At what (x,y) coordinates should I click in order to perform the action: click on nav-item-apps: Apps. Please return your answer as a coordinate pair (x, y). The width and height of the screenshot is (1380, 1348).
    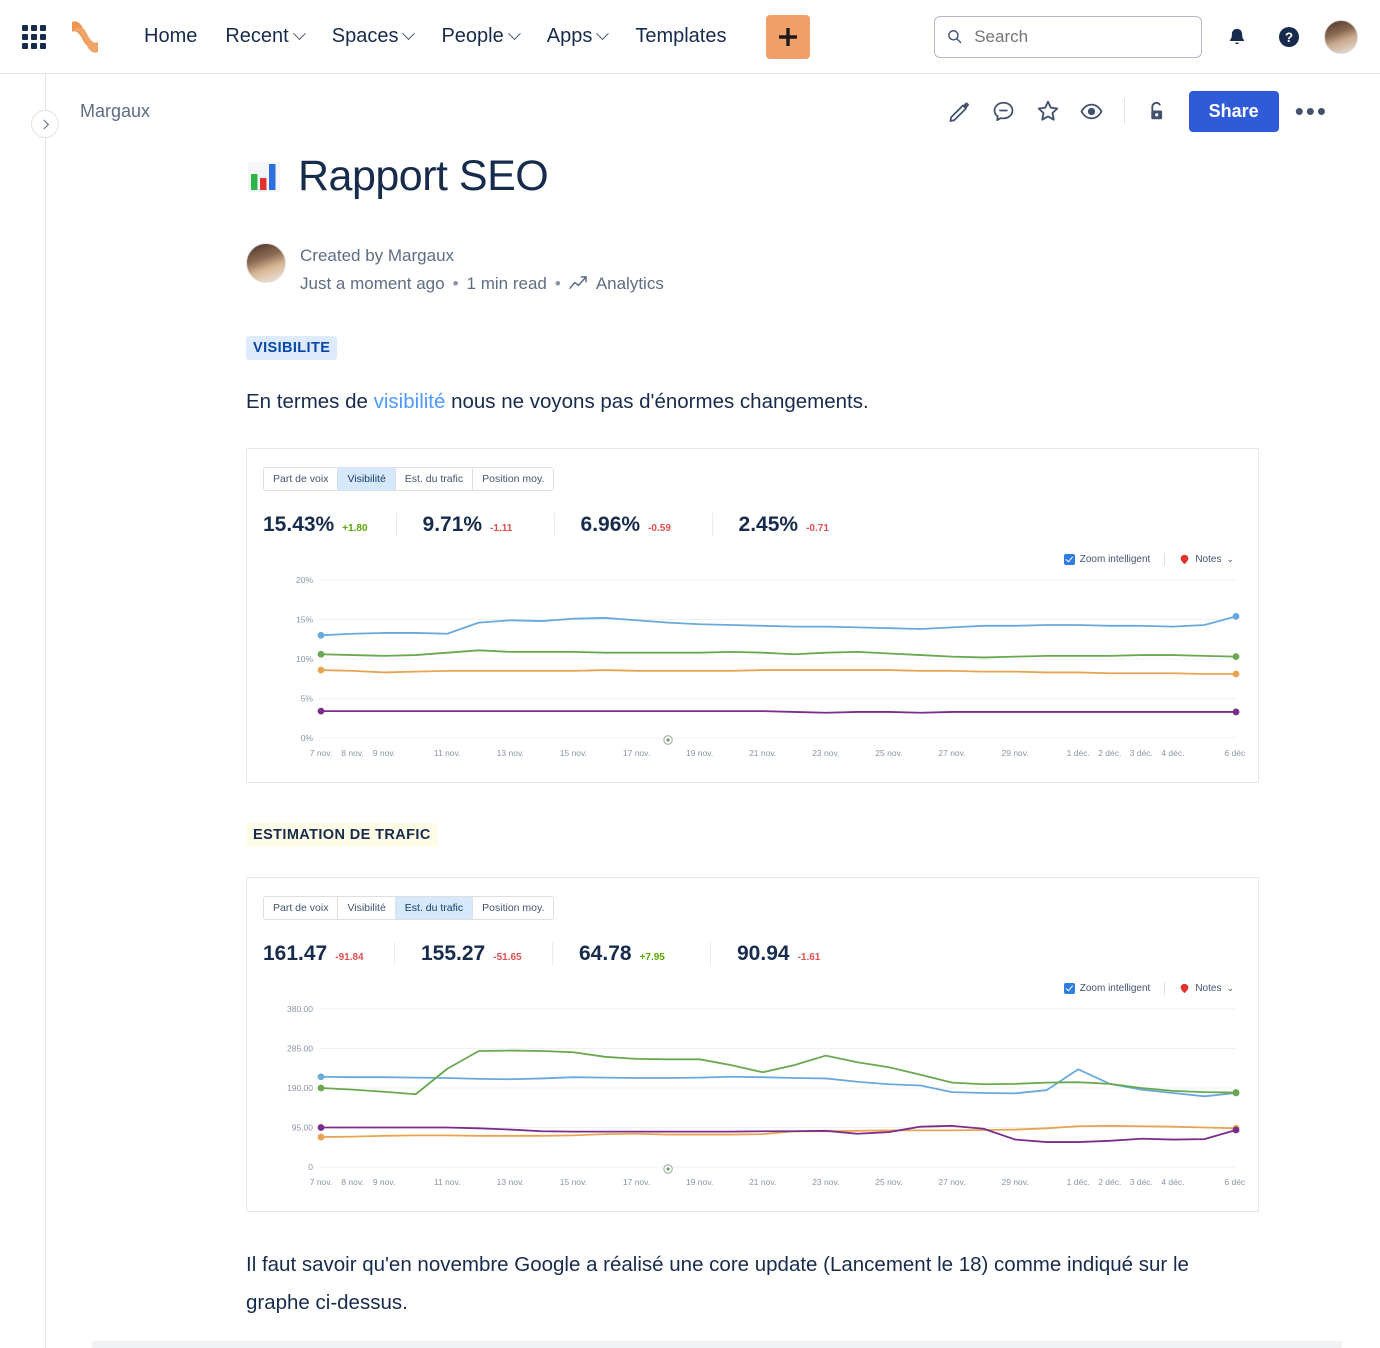
    Looking at the image, I should click on (577, 36).